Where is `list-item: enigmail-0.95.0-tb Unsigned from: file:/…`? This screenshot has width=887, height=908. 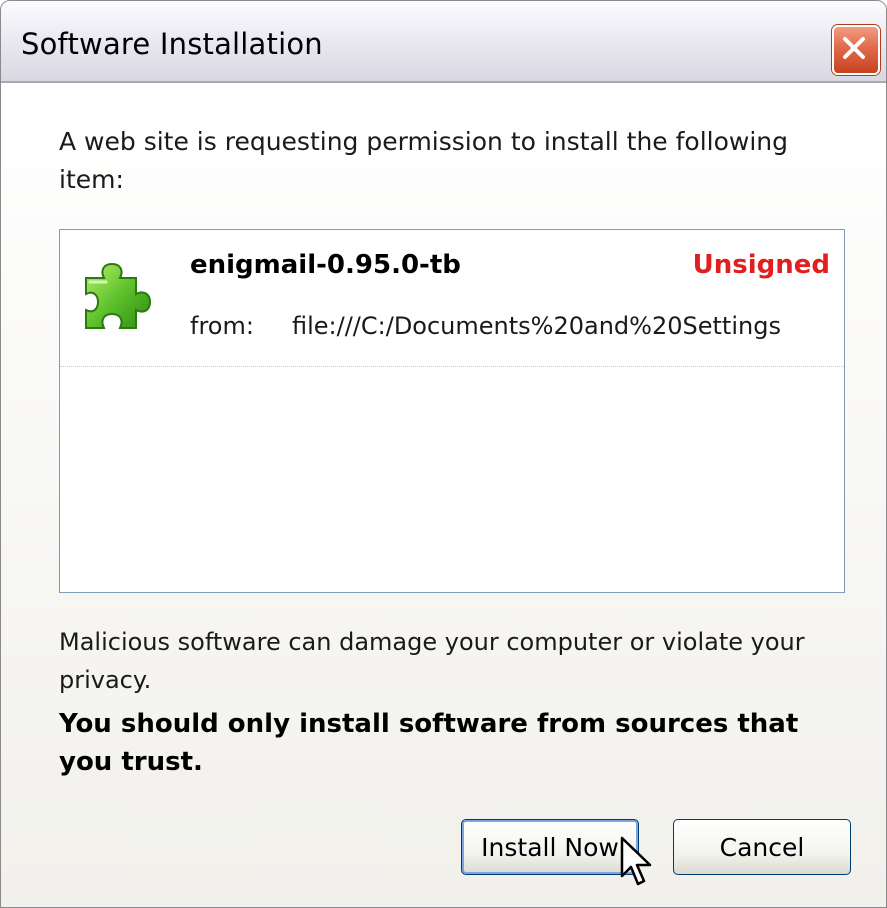
list-item: enigmail-0.95.0-tb Unsigned from: file:/… is located at coordinates (452, 298).